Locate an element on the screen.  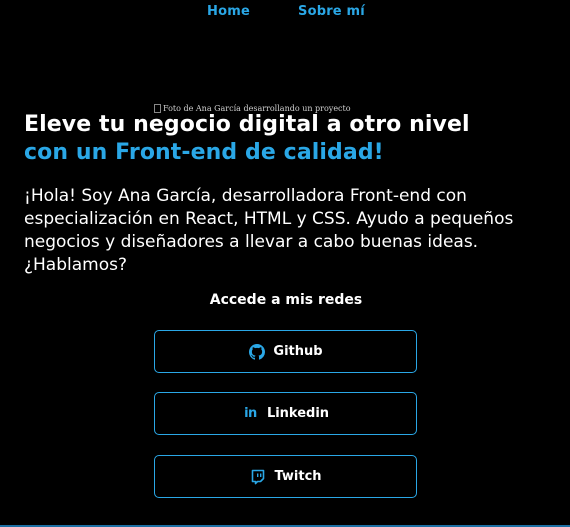
hero-title-line-2: con un Front-end de calidad! is located at coordinates (204, 152).